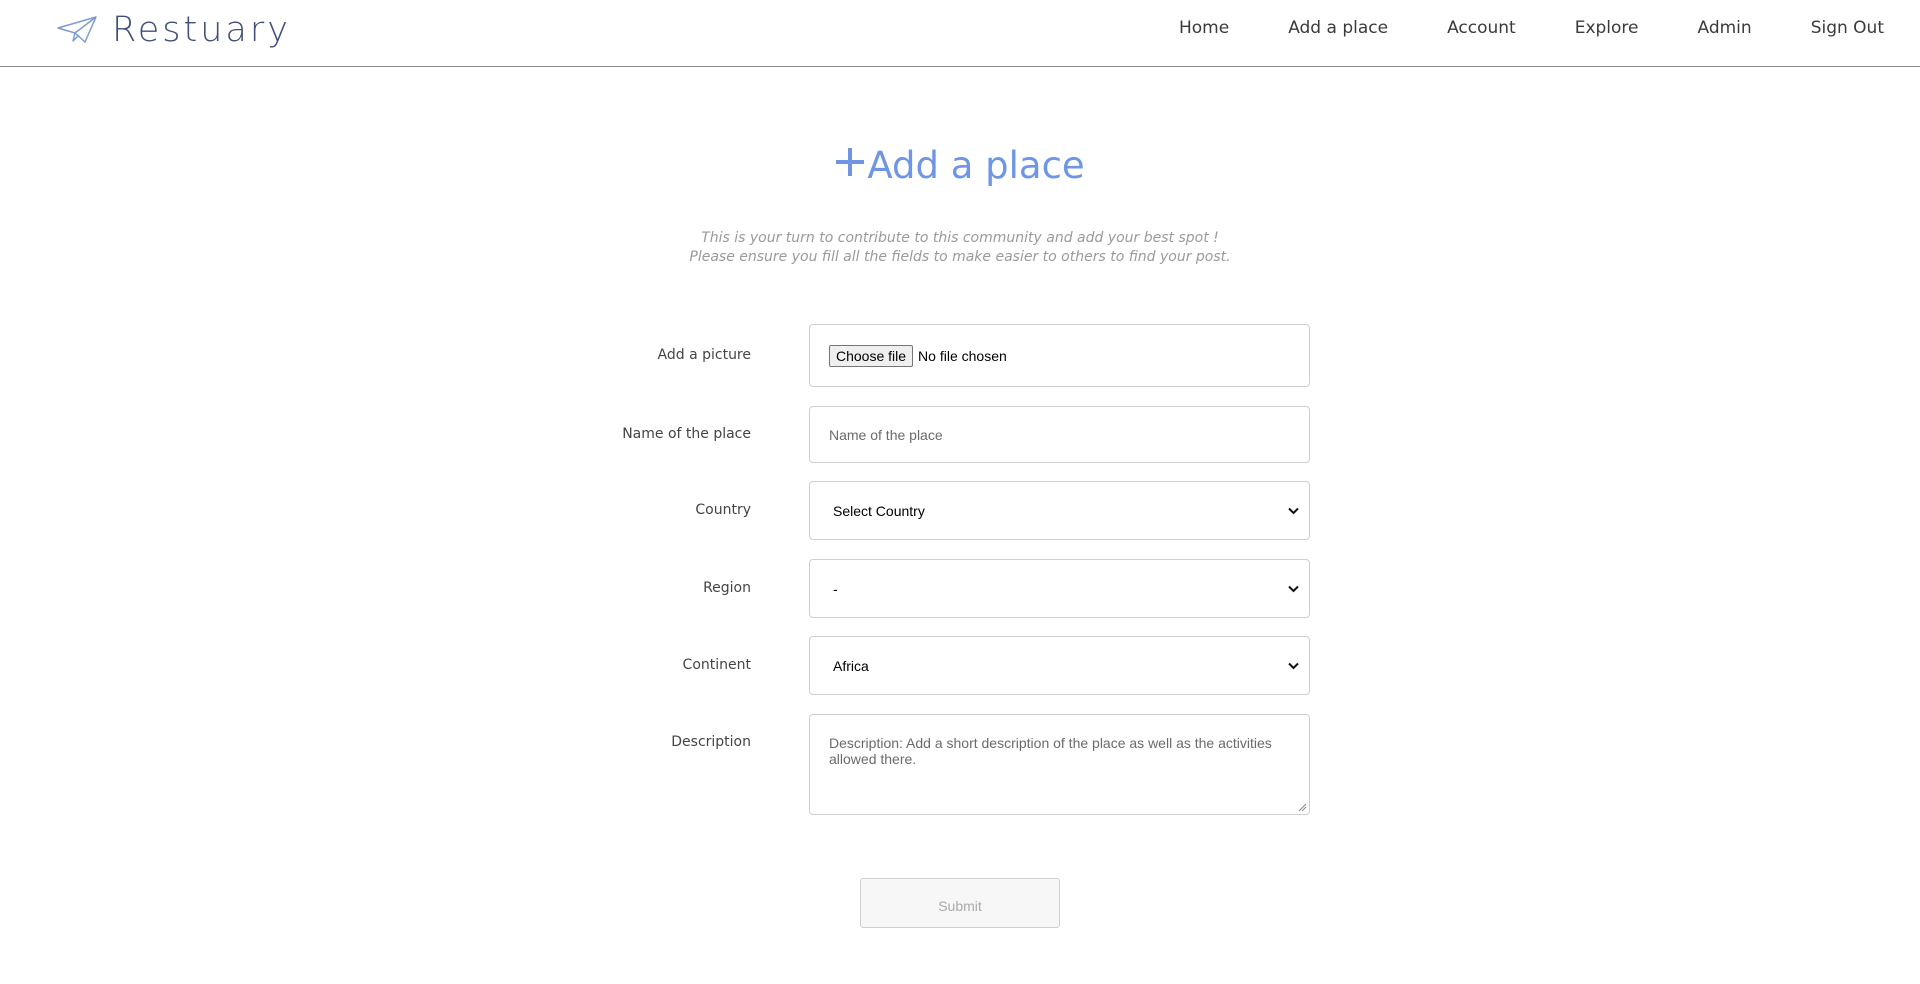 This screenshot has width=1920, height=984. I want to click on continent-label: Continent, so click(716, 665).